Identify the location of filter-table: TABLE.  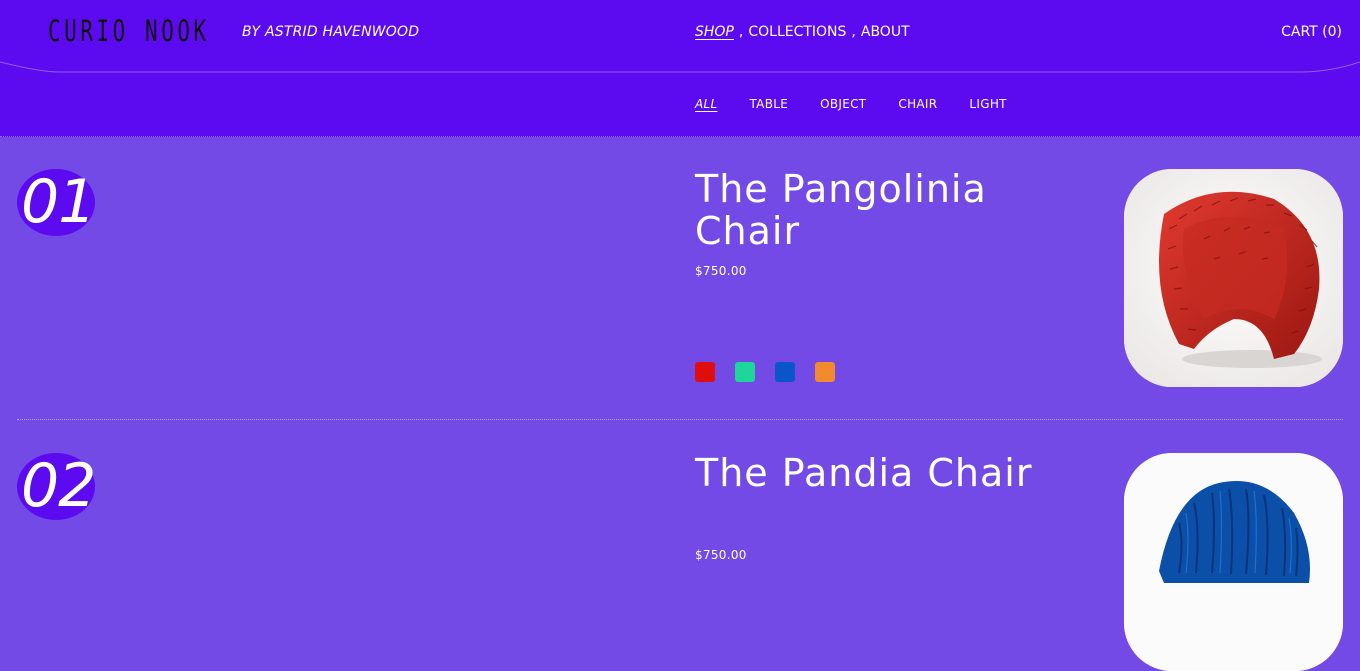
(768, 104).